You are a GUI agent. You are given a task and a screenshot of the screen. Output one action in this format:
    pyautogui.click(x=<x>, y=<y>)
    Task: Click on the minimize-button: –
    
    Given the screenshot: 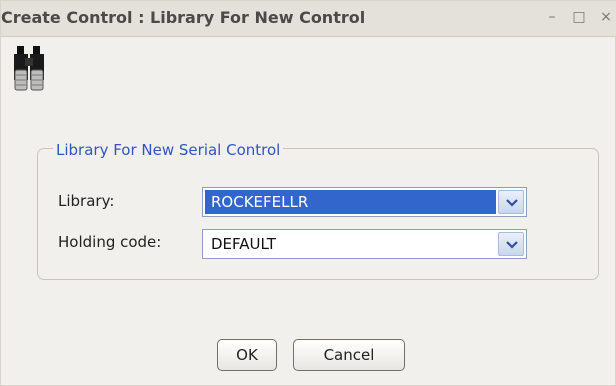 What is the action you would take?
    pyautogui.click(x=552, y=17)
    